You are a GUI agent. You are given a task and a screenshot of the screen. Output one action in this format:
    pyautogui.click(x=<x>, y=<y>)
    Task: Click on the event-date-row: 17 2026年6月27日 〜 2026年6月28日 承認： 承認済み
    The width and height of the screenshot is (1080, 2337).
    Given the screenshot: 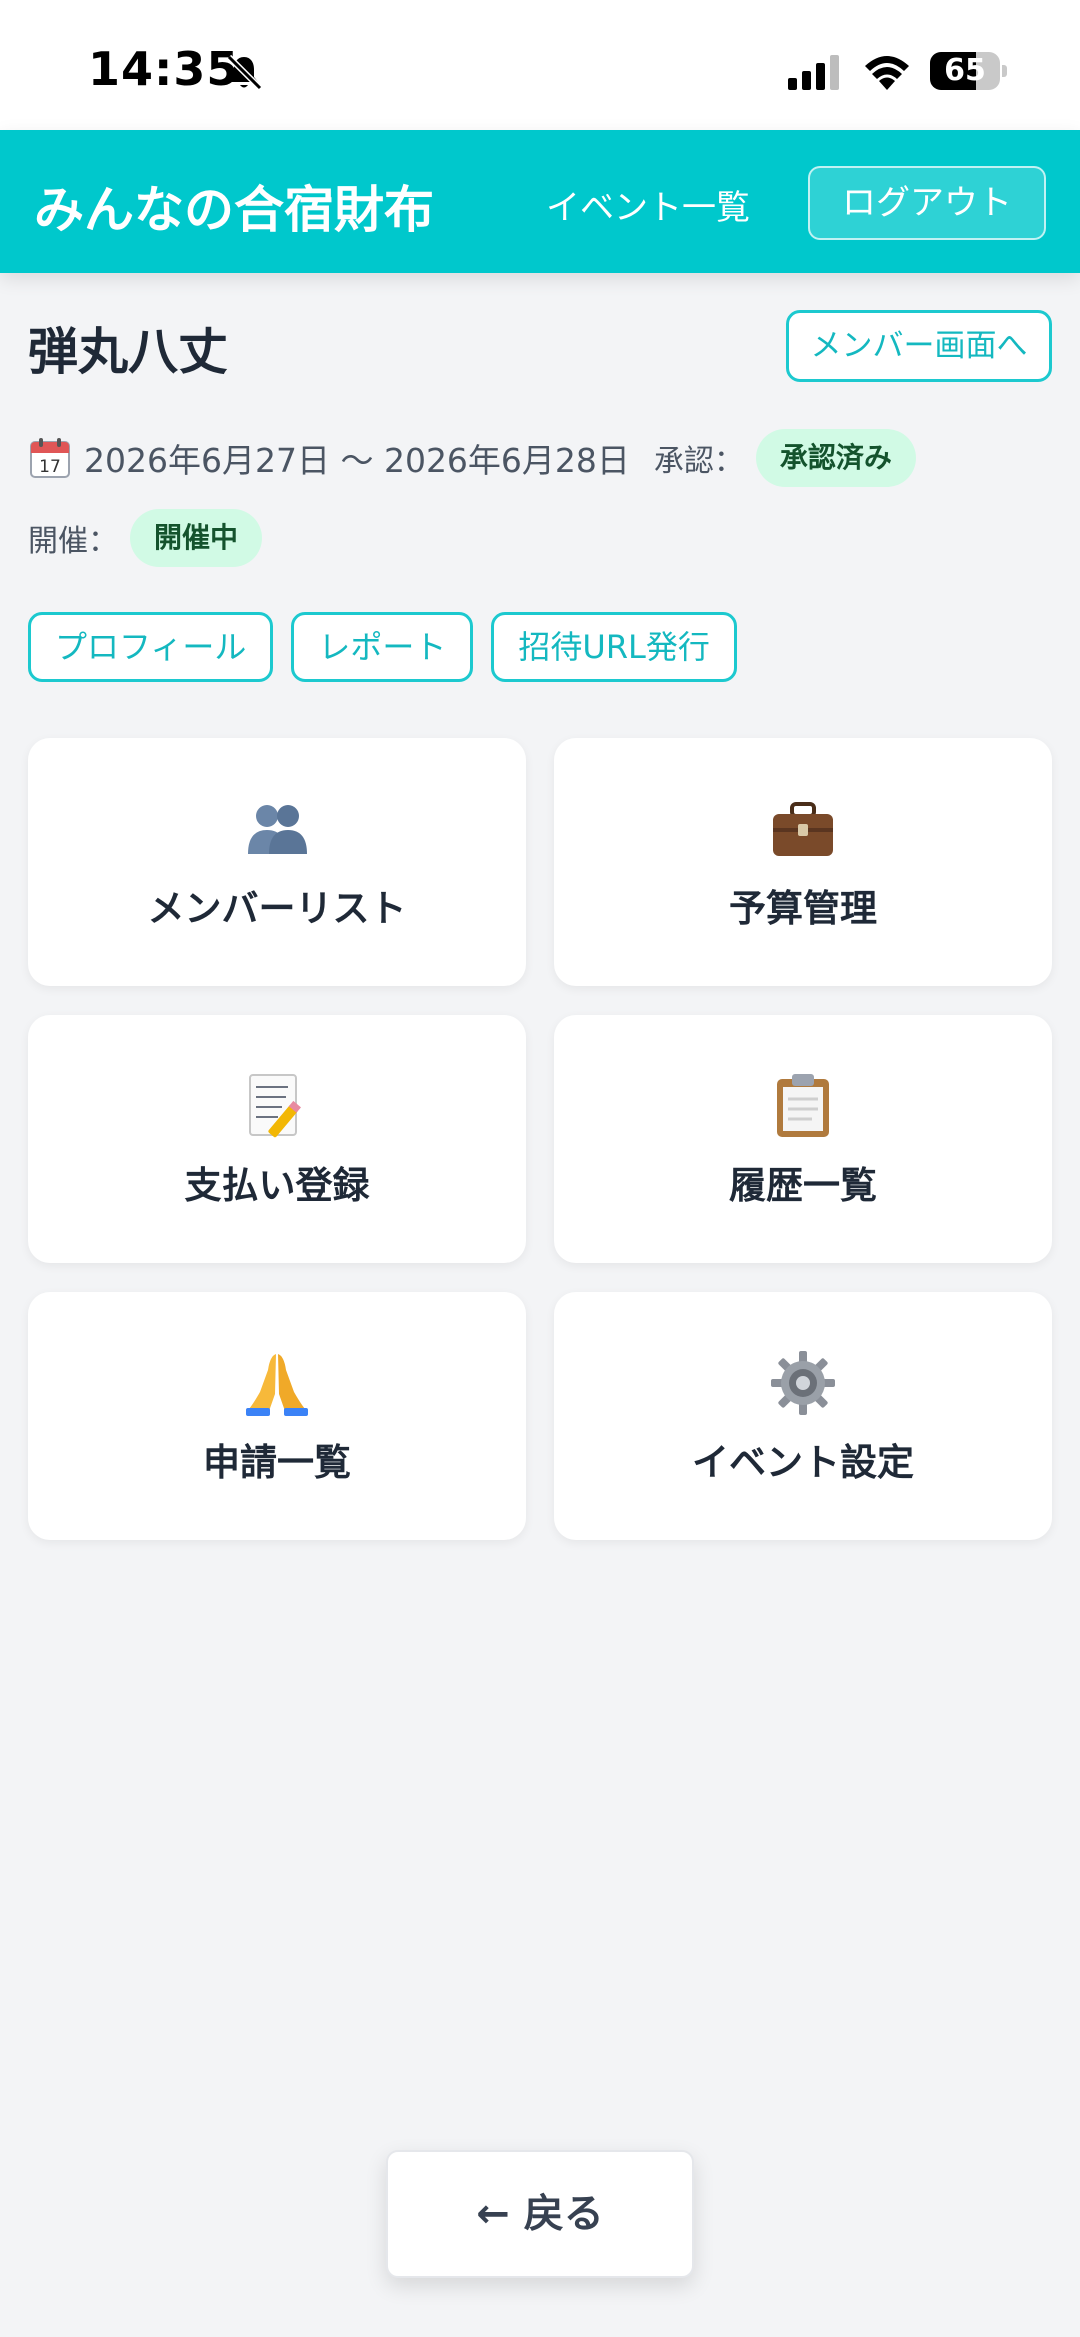 What is the action you would take?
    pyautogui.click(x=472, y=458)
    